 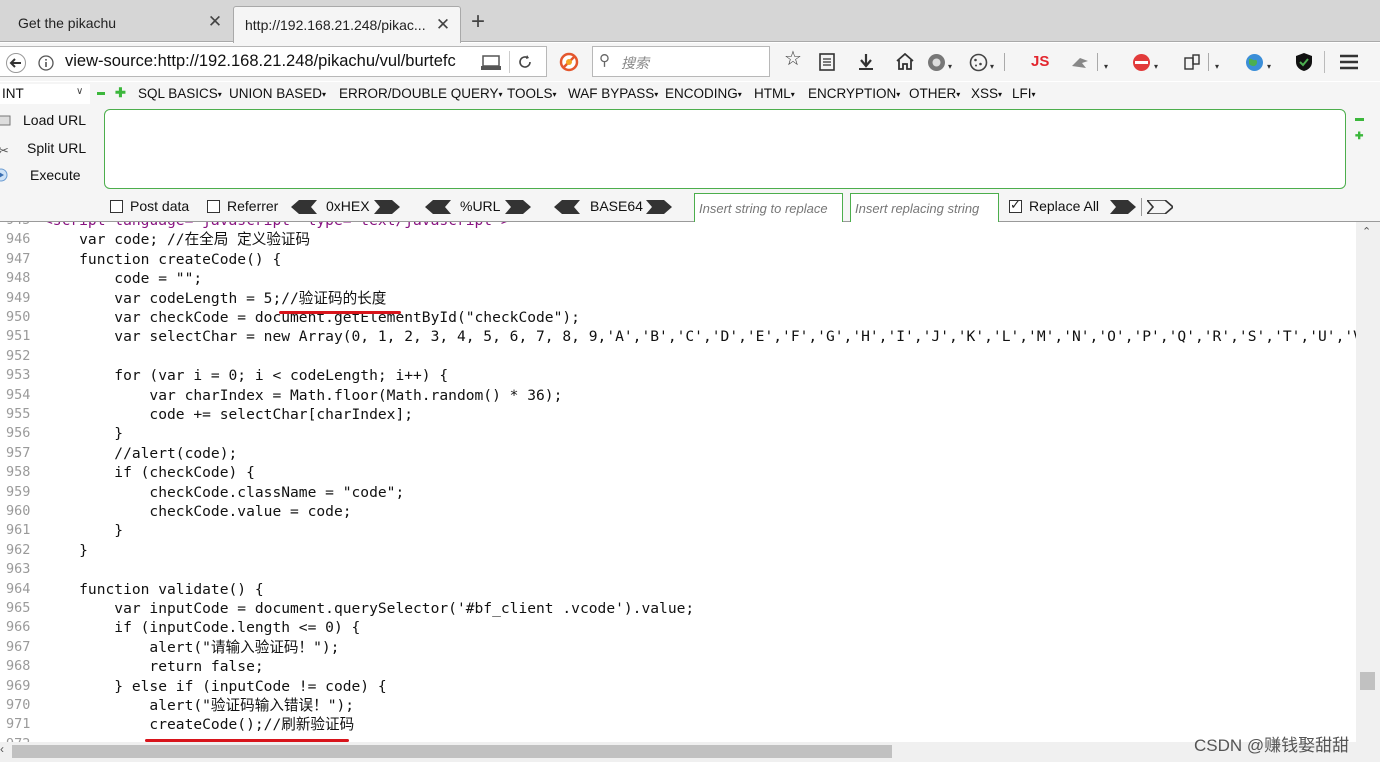 I want to click on hackbar-red-icon, so click(x=1141, y=62).